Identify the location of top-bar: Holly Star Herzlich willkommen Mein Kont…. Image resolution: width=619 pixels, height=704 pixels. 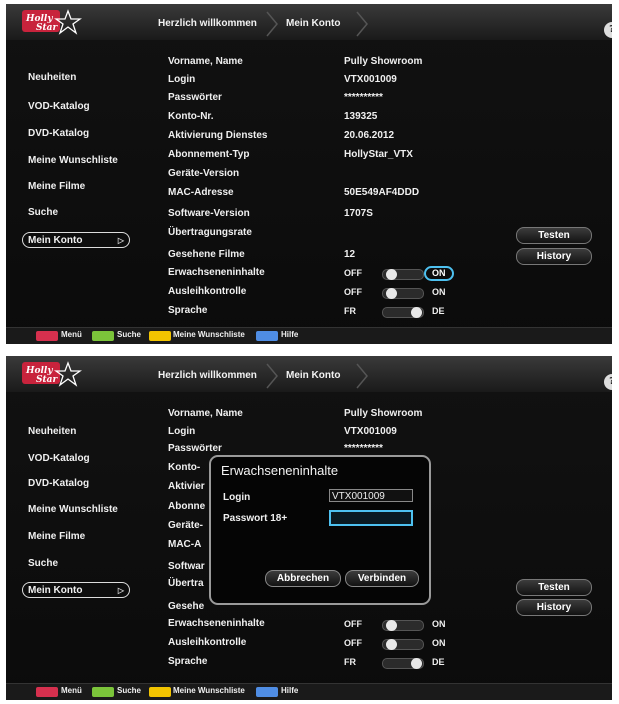
(309, 374).